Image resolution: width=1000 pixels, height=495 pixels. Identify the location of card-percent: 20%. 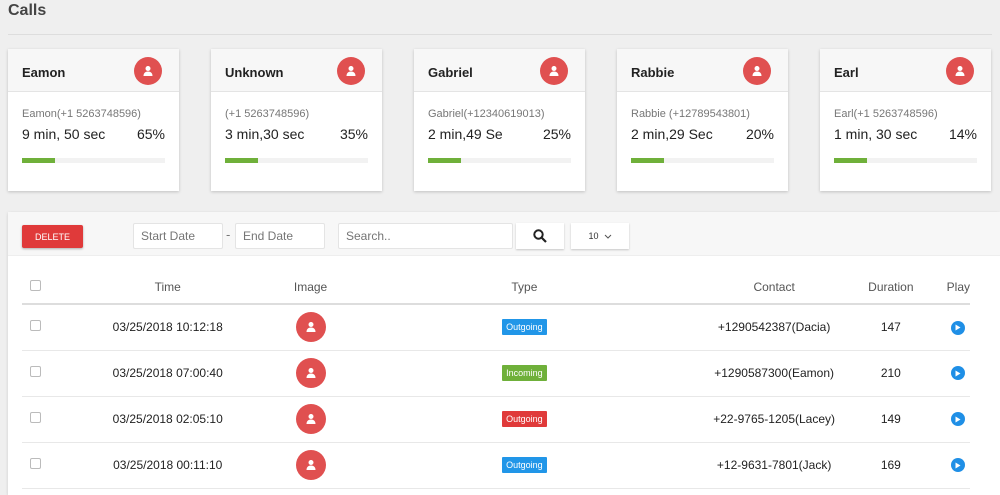
(759, 134).